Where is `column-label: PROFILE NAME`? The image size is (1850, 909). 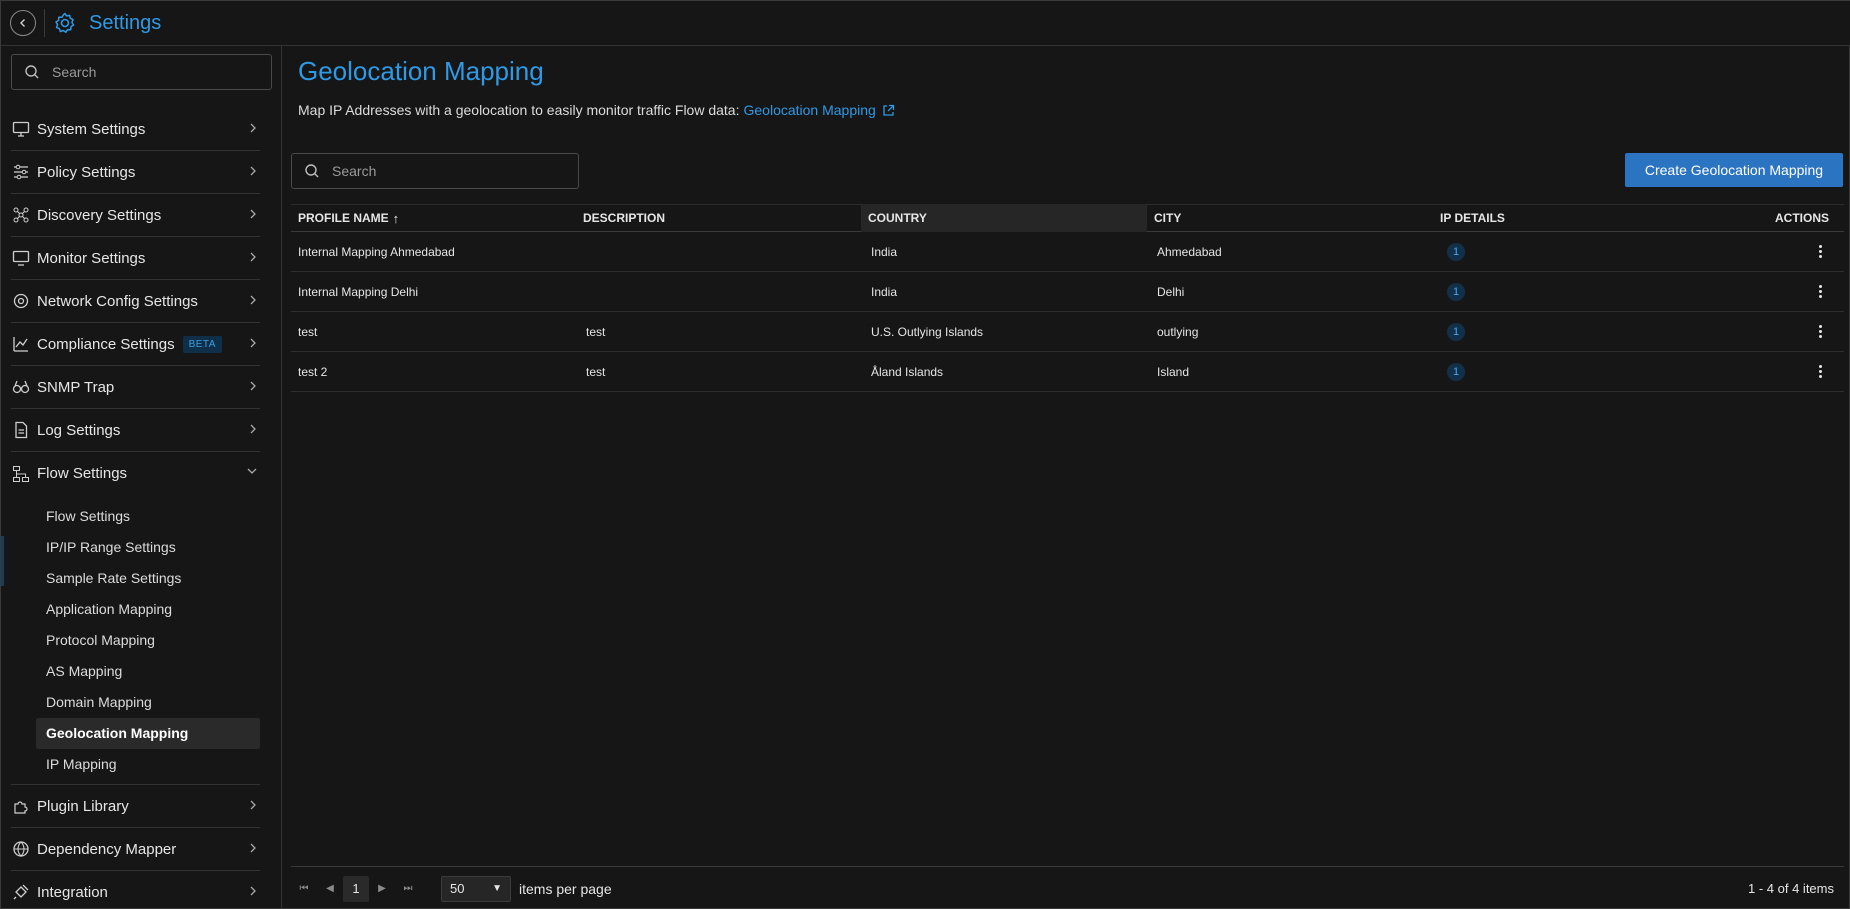
column-label: PROFILE NAME is located at coordinates (343, 218).